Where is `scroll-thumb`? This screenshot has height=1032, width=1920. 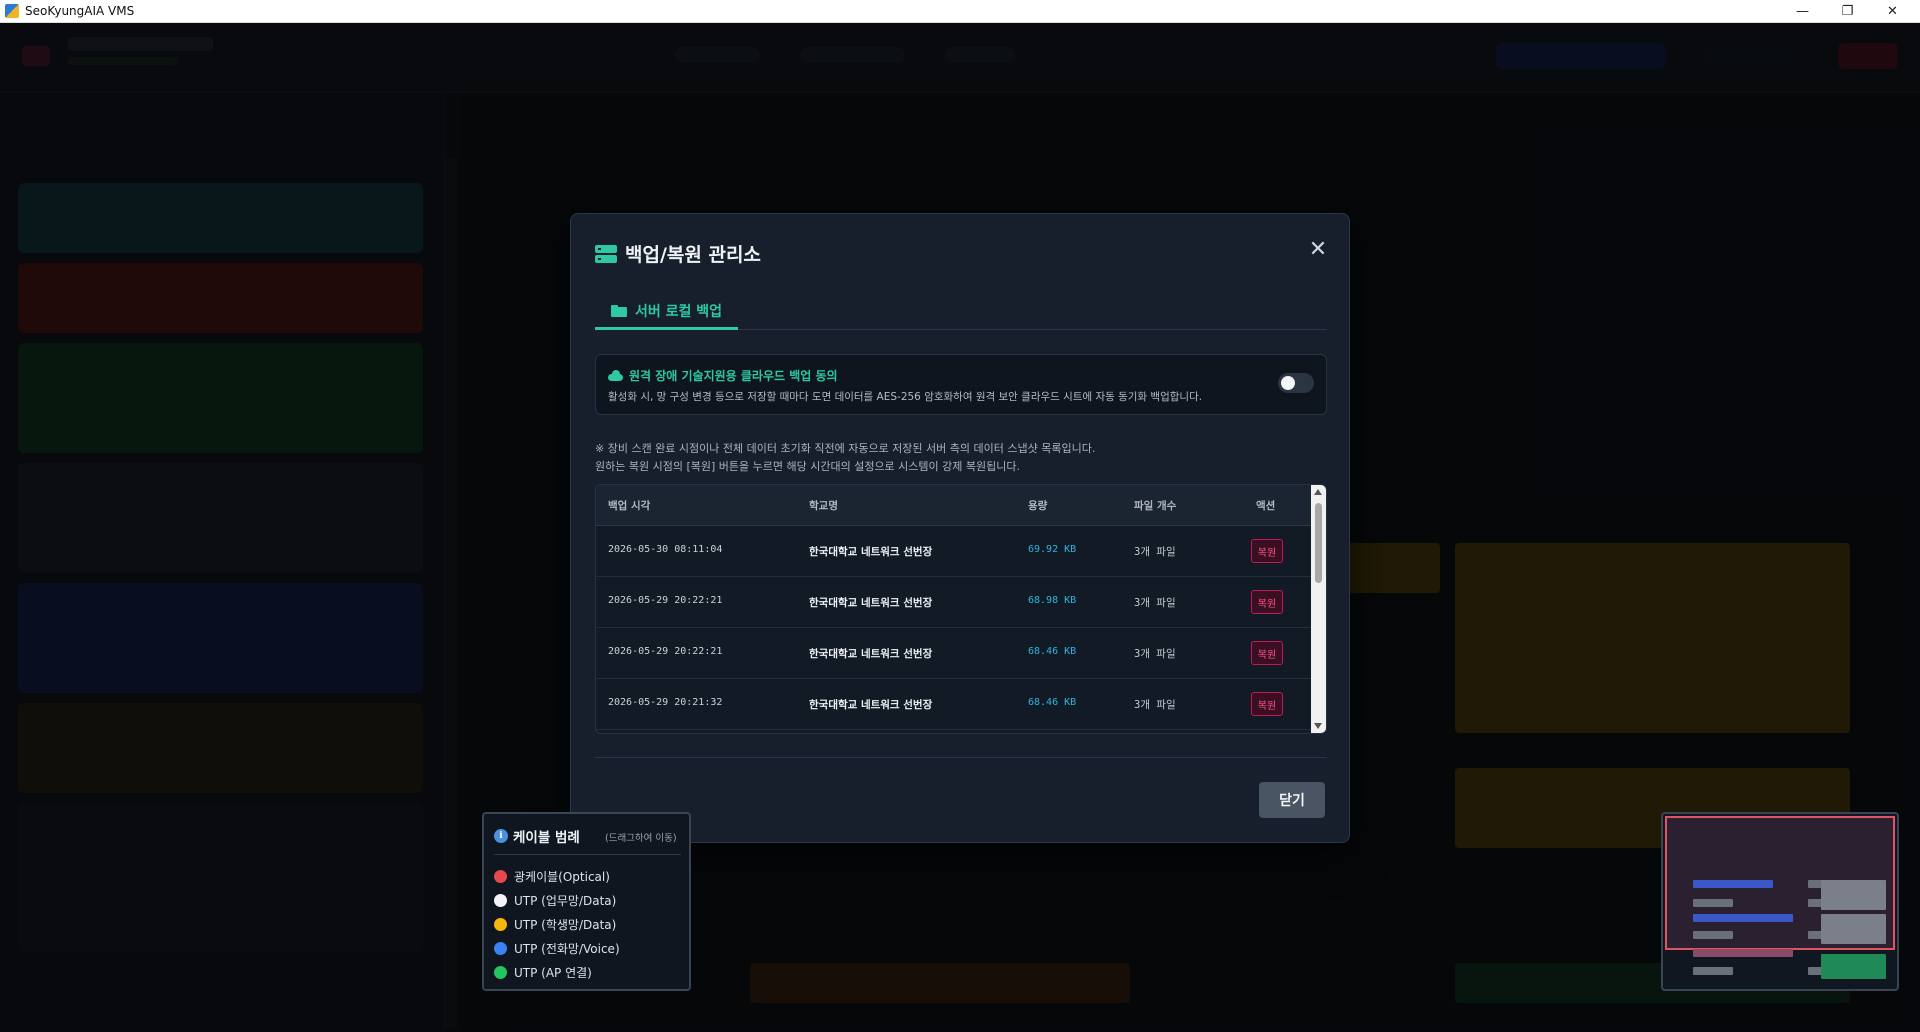 scroll-thumb is located at coordinates (1318, 543).